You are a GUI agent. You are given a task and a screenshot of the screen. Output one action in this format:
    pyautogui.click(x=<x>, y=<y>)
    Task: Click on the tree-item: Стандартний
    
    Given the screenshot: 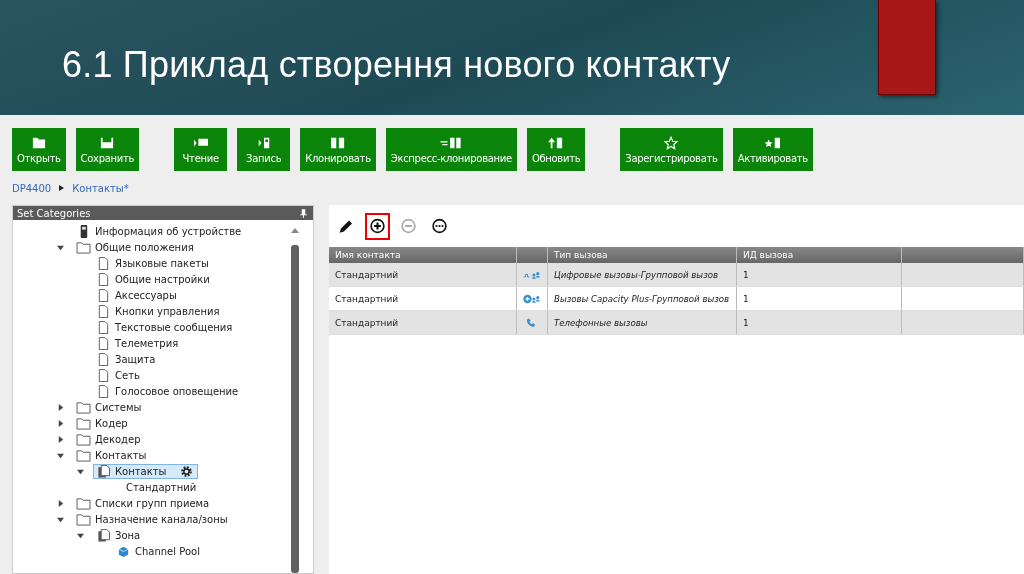 What is the action you would take?
    pyautogui.click(x=157, y=487)
    